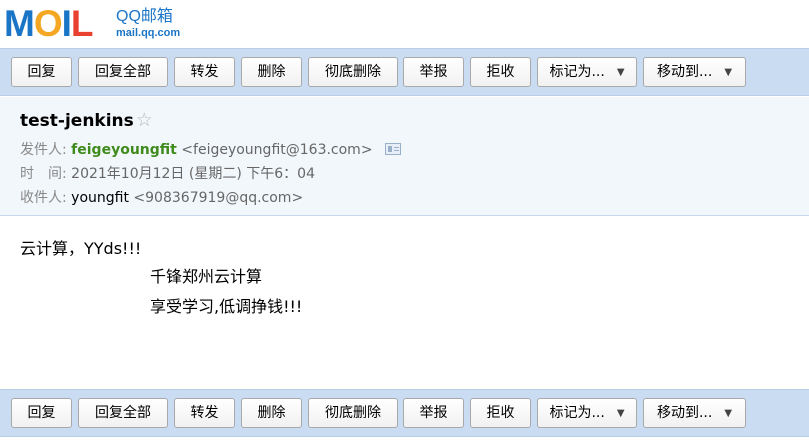 This screenshot has height=448, width=809. I want to click on time-label: 时 间:, so click(43, 174).